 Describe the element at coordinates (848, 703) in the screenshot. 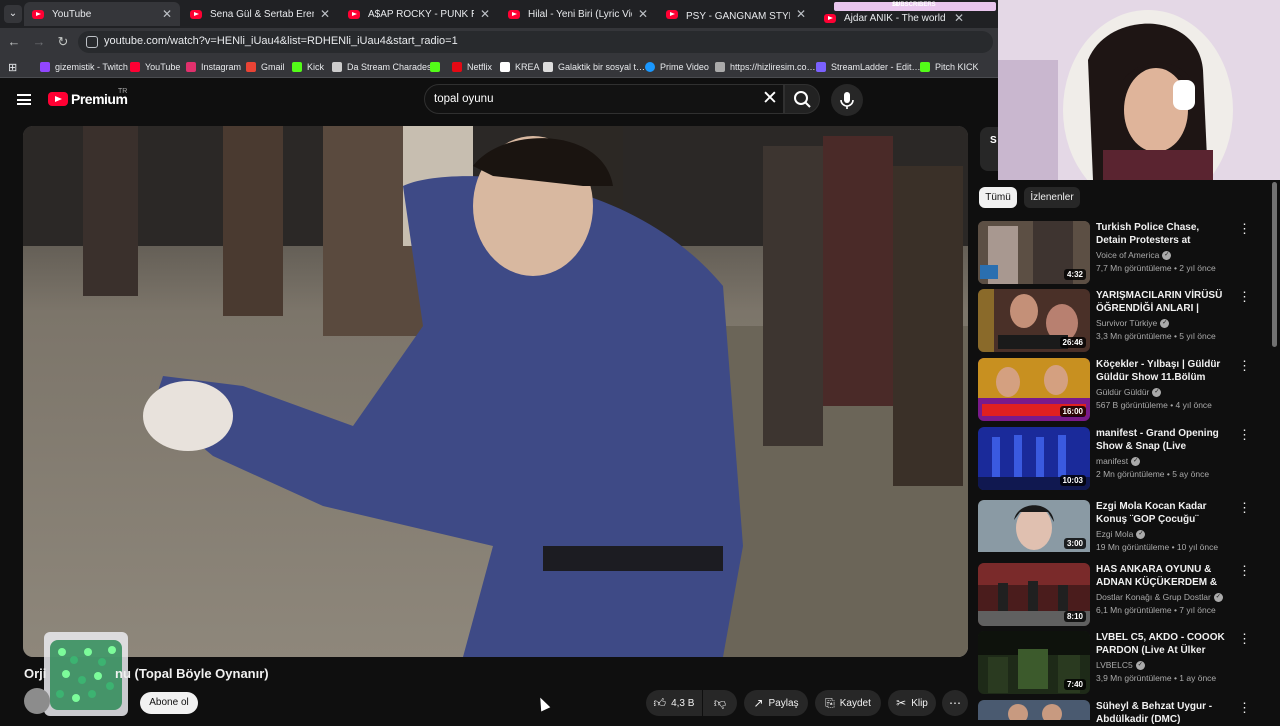

I see `save-button: ⎘ Kaydet` at that location.